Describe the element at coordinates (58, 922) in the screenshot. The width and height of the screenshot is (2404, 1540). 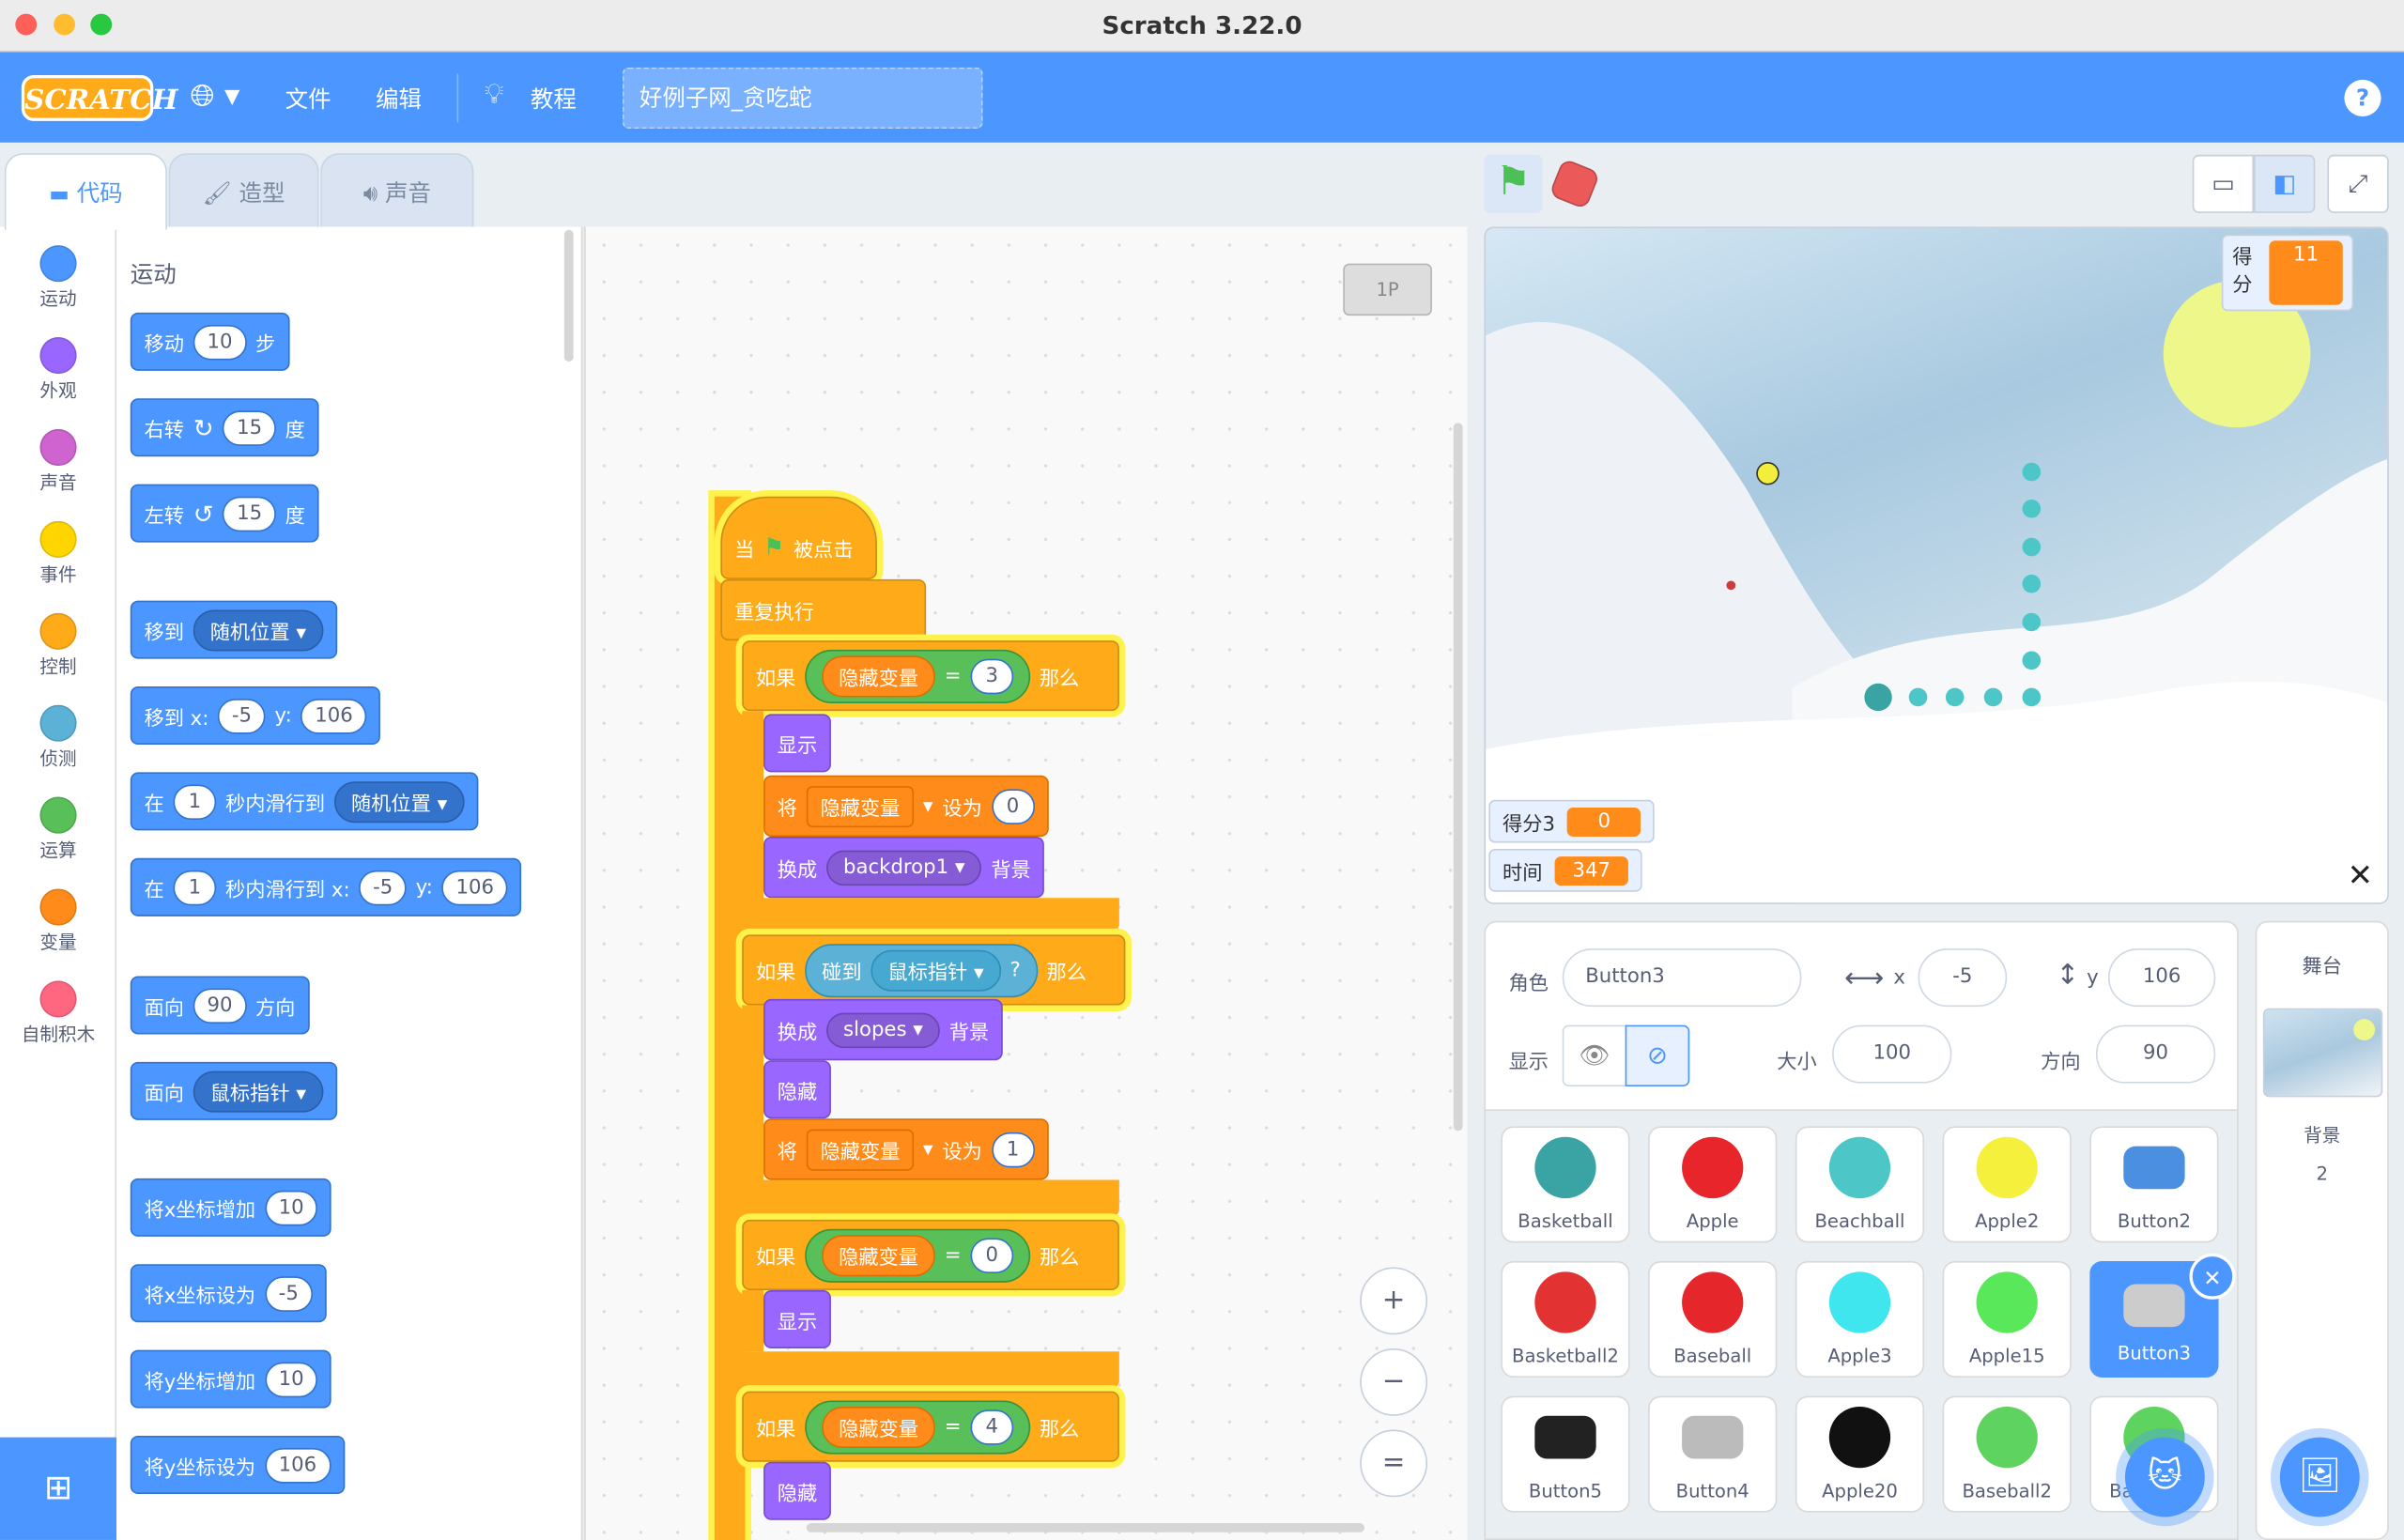
I see `category-7: 变量` at that location.